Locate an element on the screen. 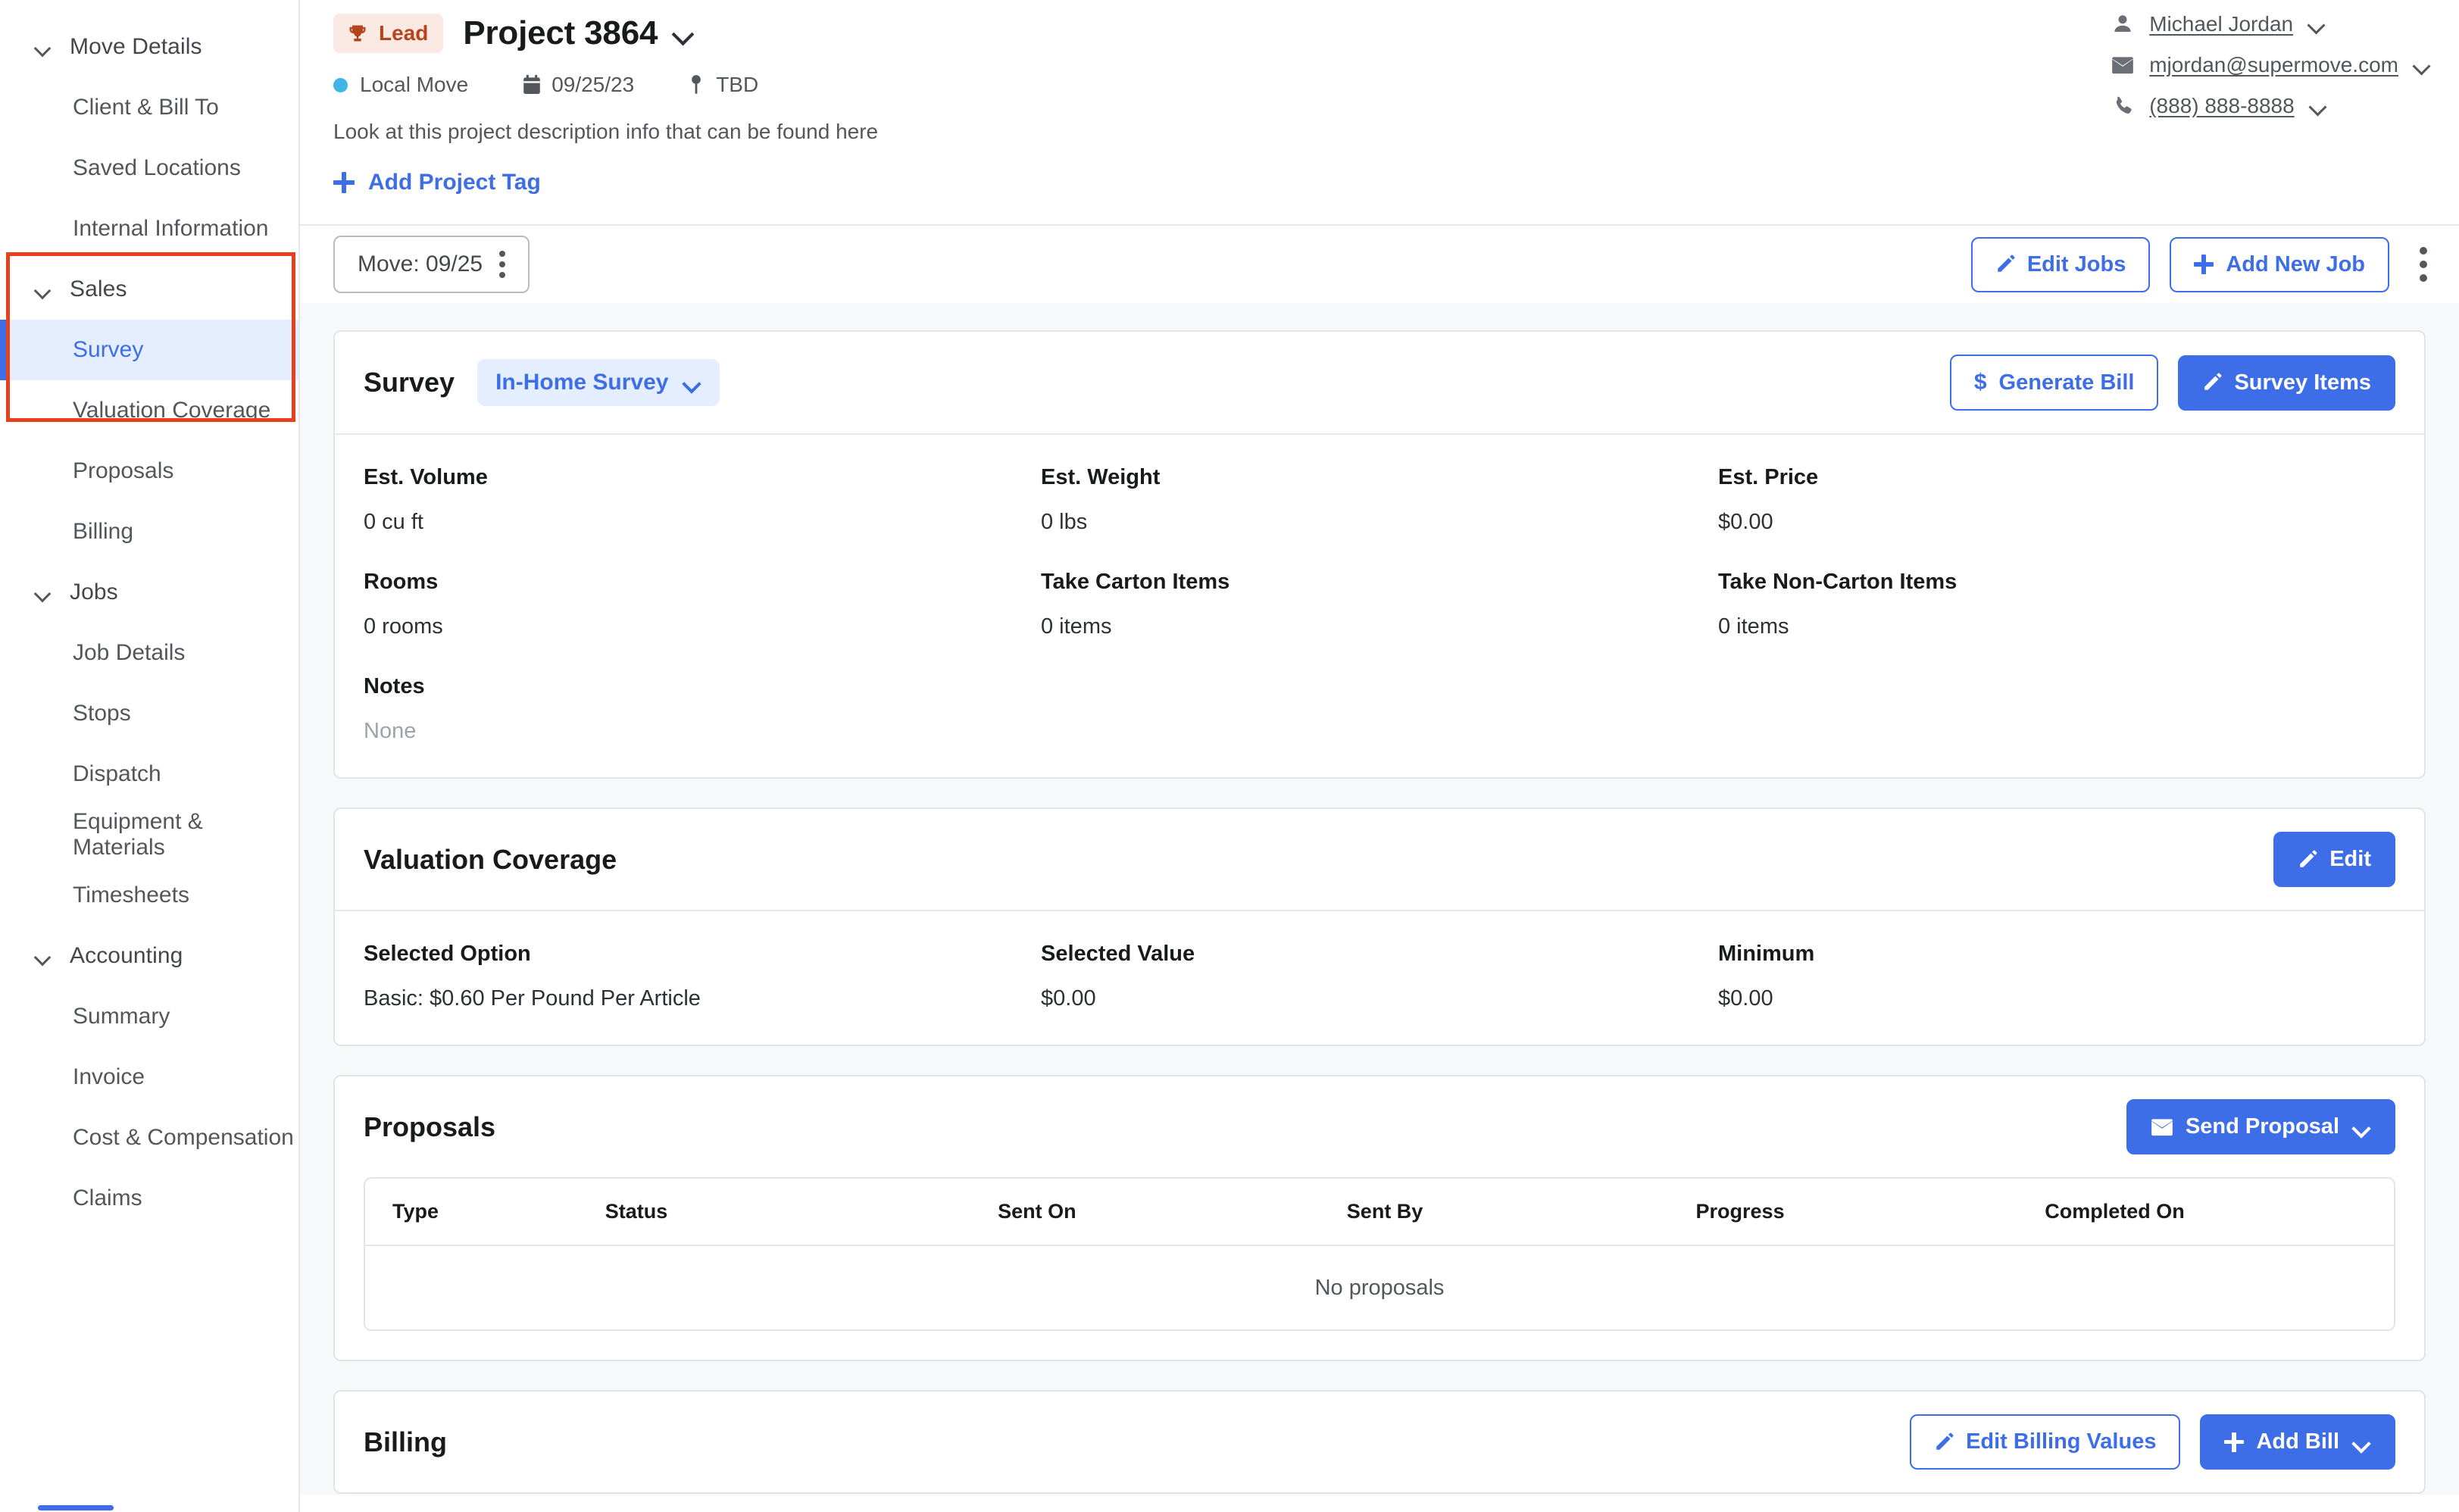 The height and width of the screenshot is (1512, 2459). send-proposal-button: Send Proposal is located at coordinates (2260, 1126).